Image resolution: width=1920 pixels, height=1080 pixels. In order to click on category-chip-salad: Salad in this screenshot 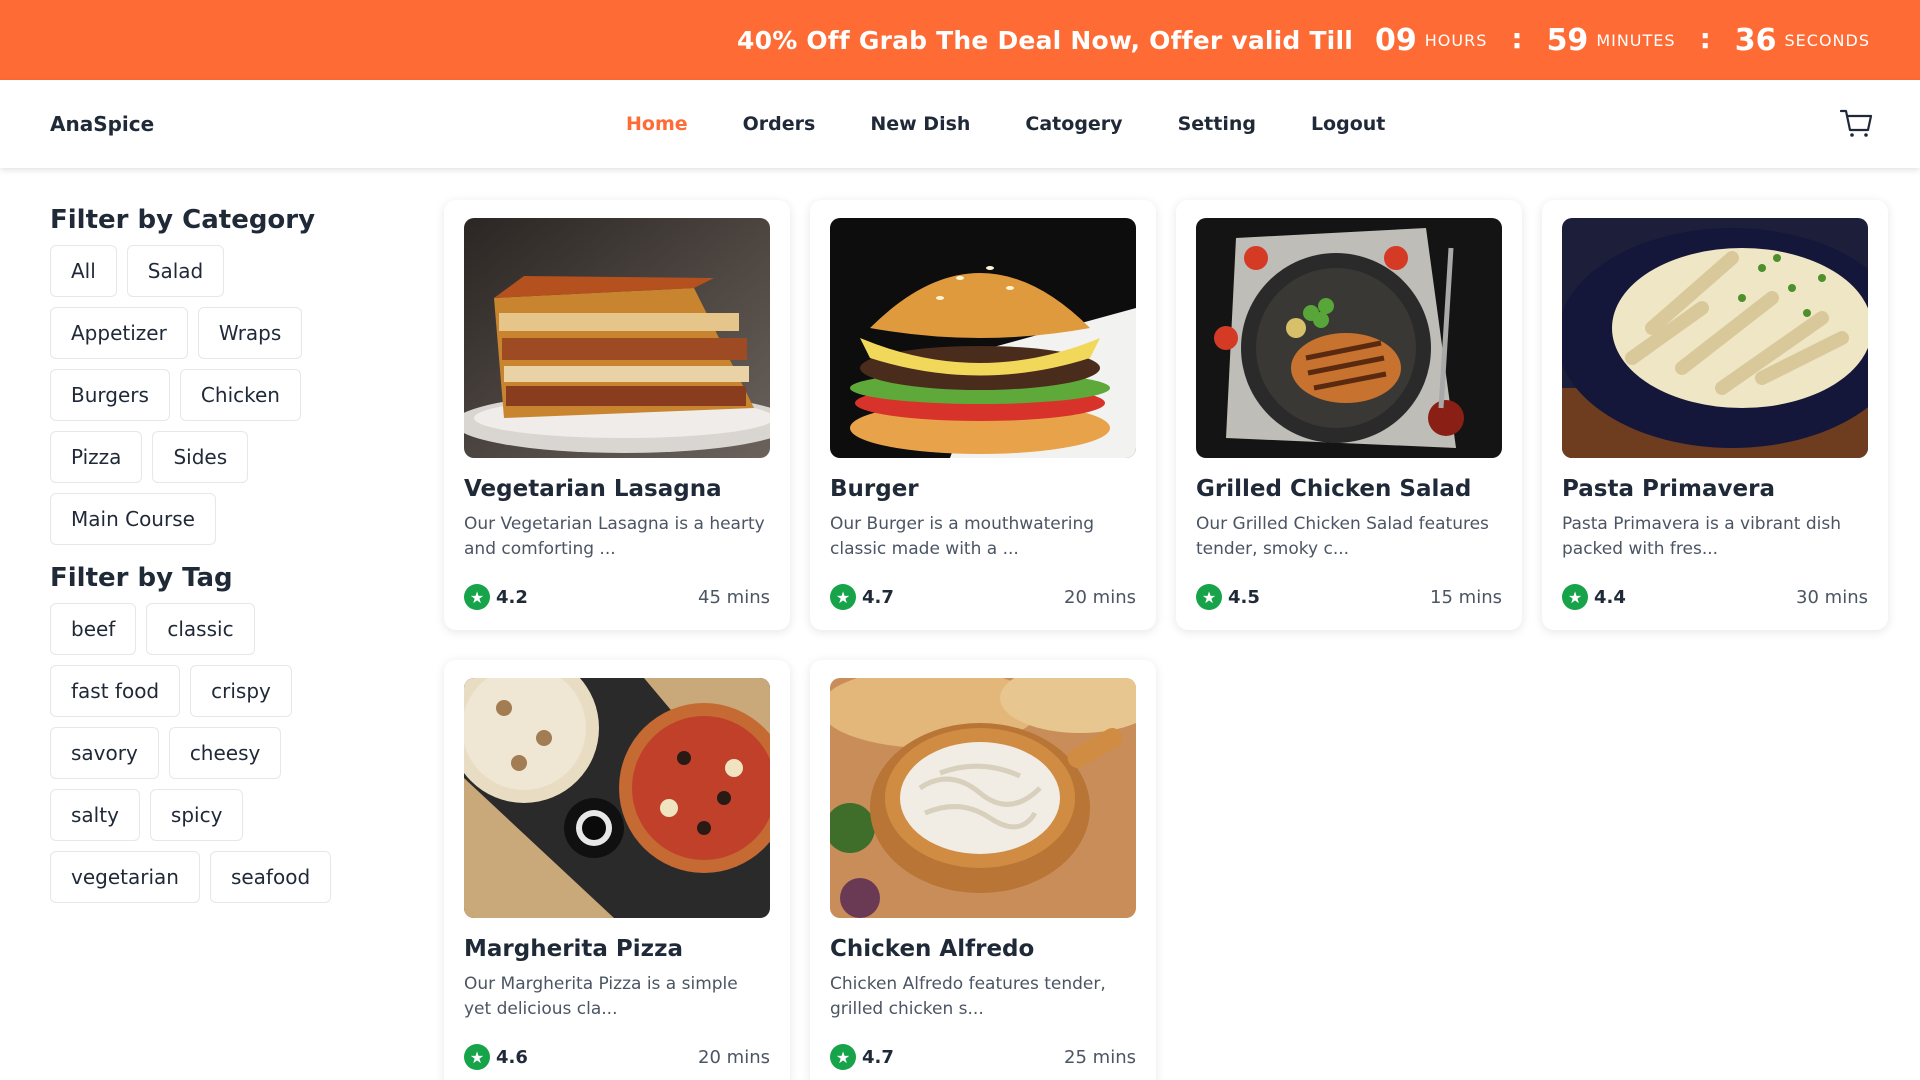, I will do `click(175, 271)`.